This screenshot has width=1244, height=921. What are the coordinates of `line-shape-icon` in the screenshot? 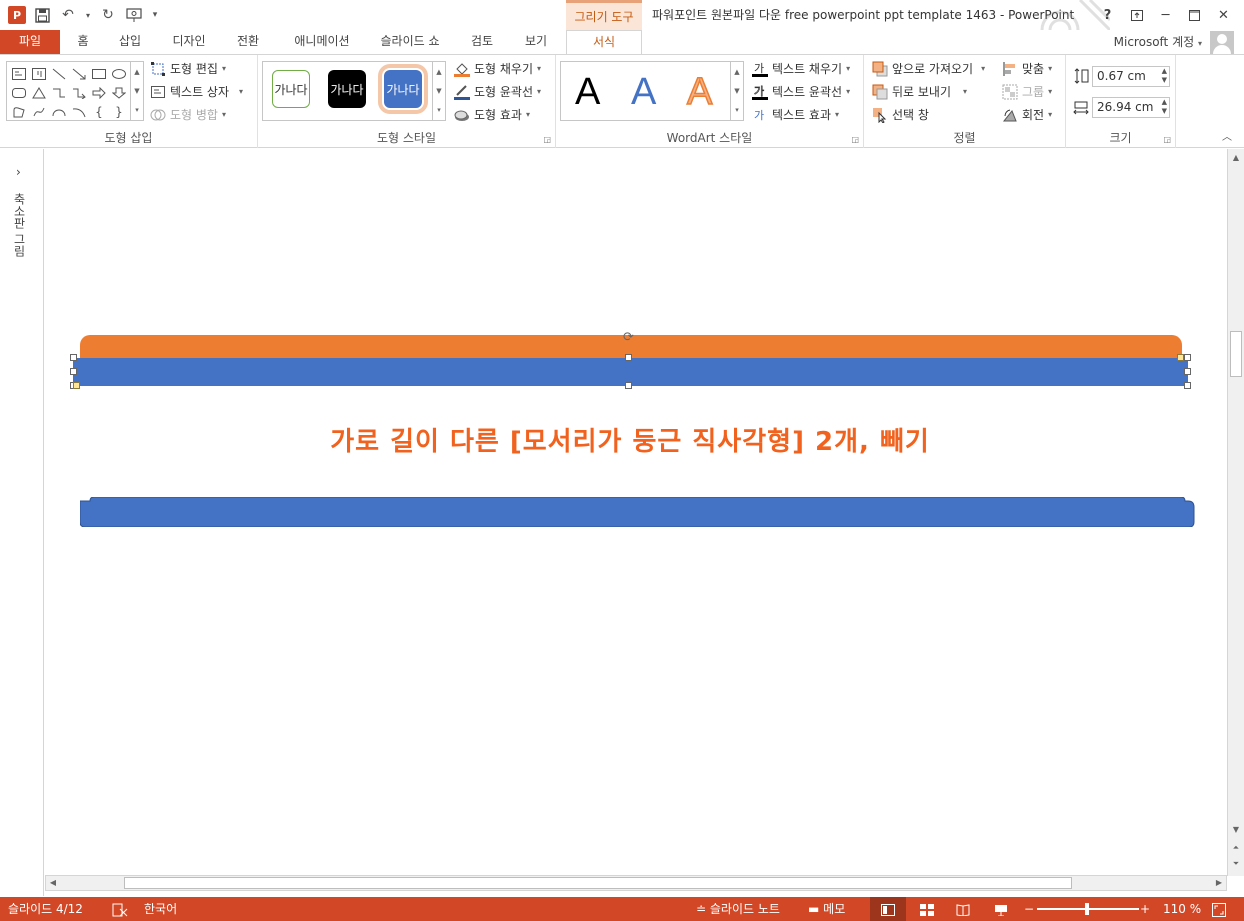 It's located at (59, 73).